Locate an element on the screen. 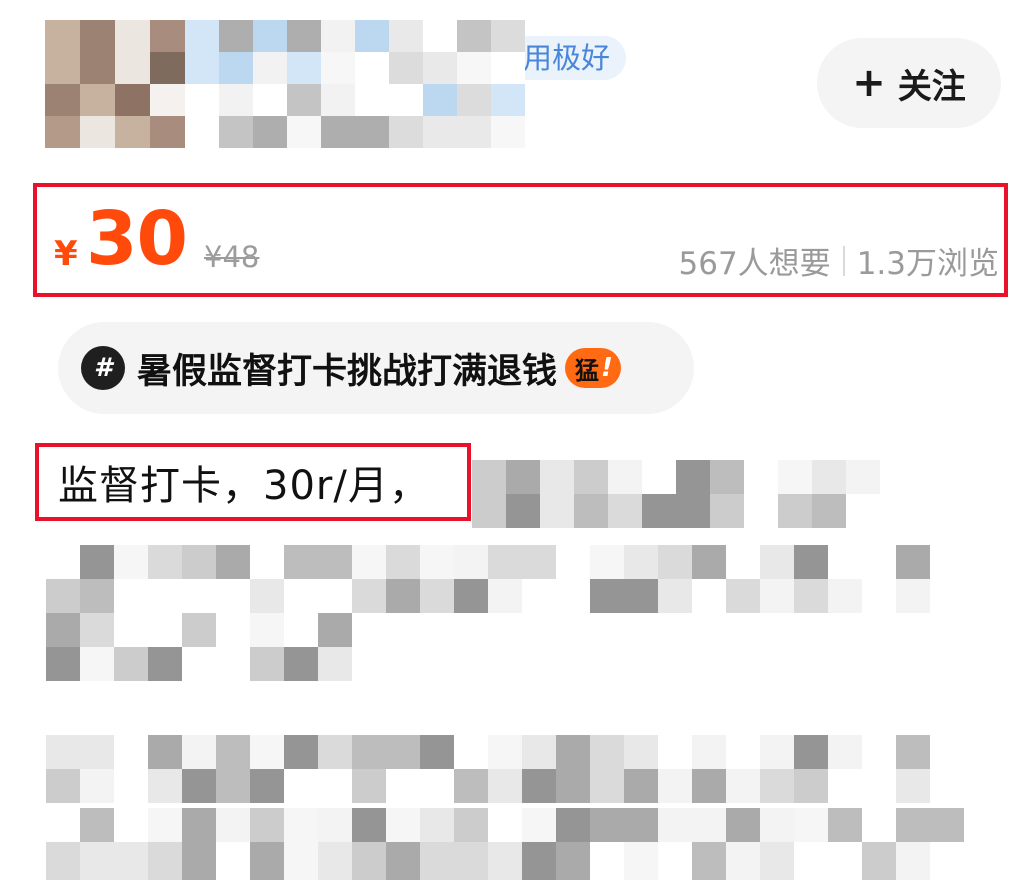 This screenshot has height=880, width=1035. description-text: 监督打卡，30r/月， is located at coordinates (244, 486).